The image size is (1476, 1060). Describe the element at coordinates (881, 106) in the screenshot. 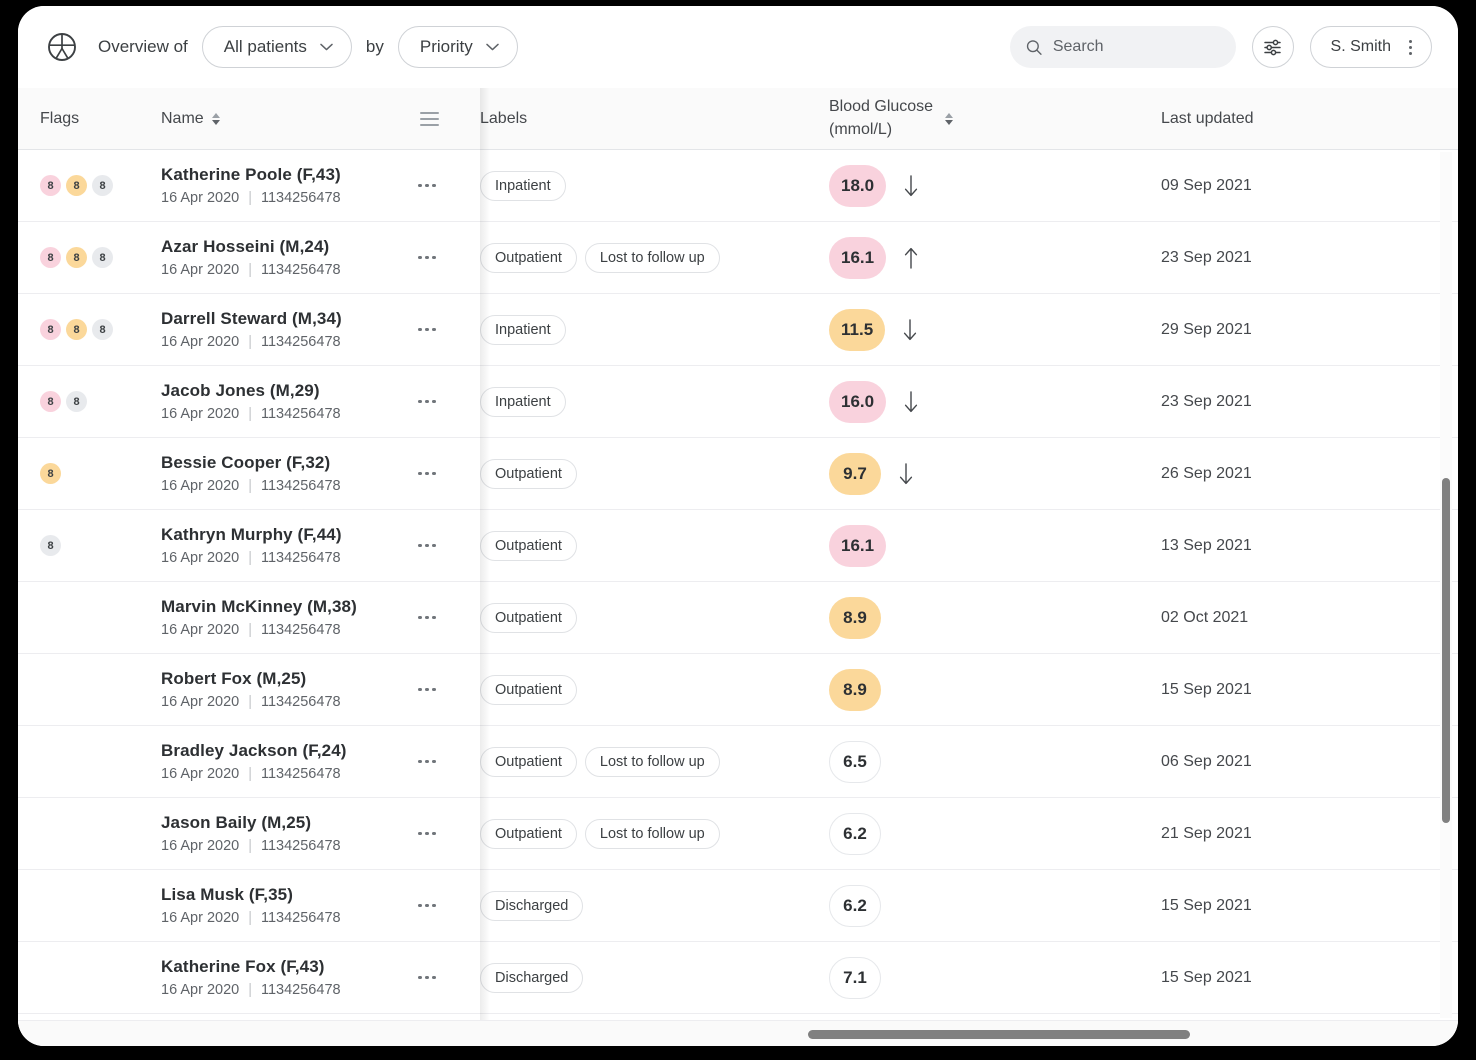

I see `blood-glucose-title: Blood Glucose` at that location.